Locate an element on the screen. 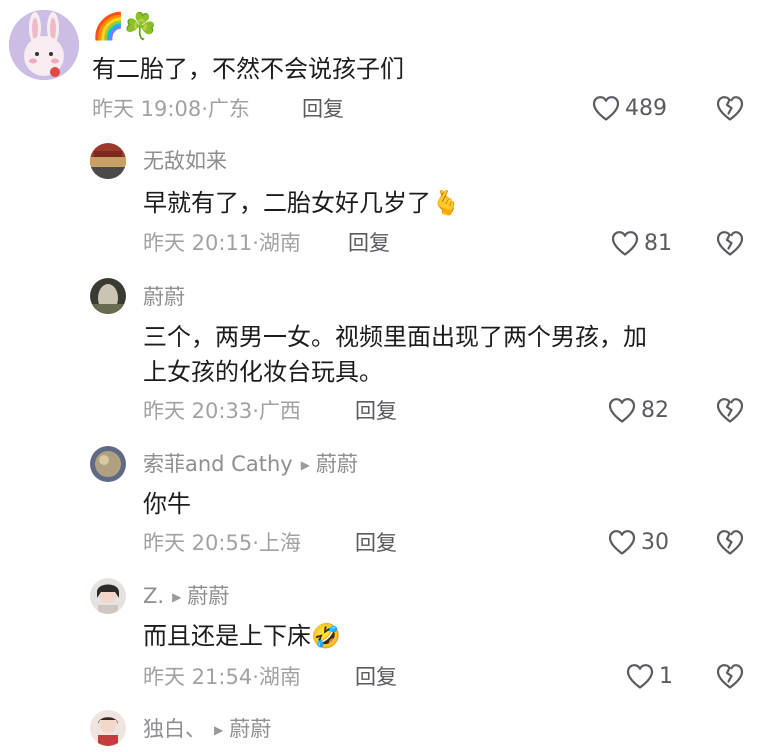 The width and height of the screenshot is (776, 752). like-button: 1 is located at coordinates (649, 676).